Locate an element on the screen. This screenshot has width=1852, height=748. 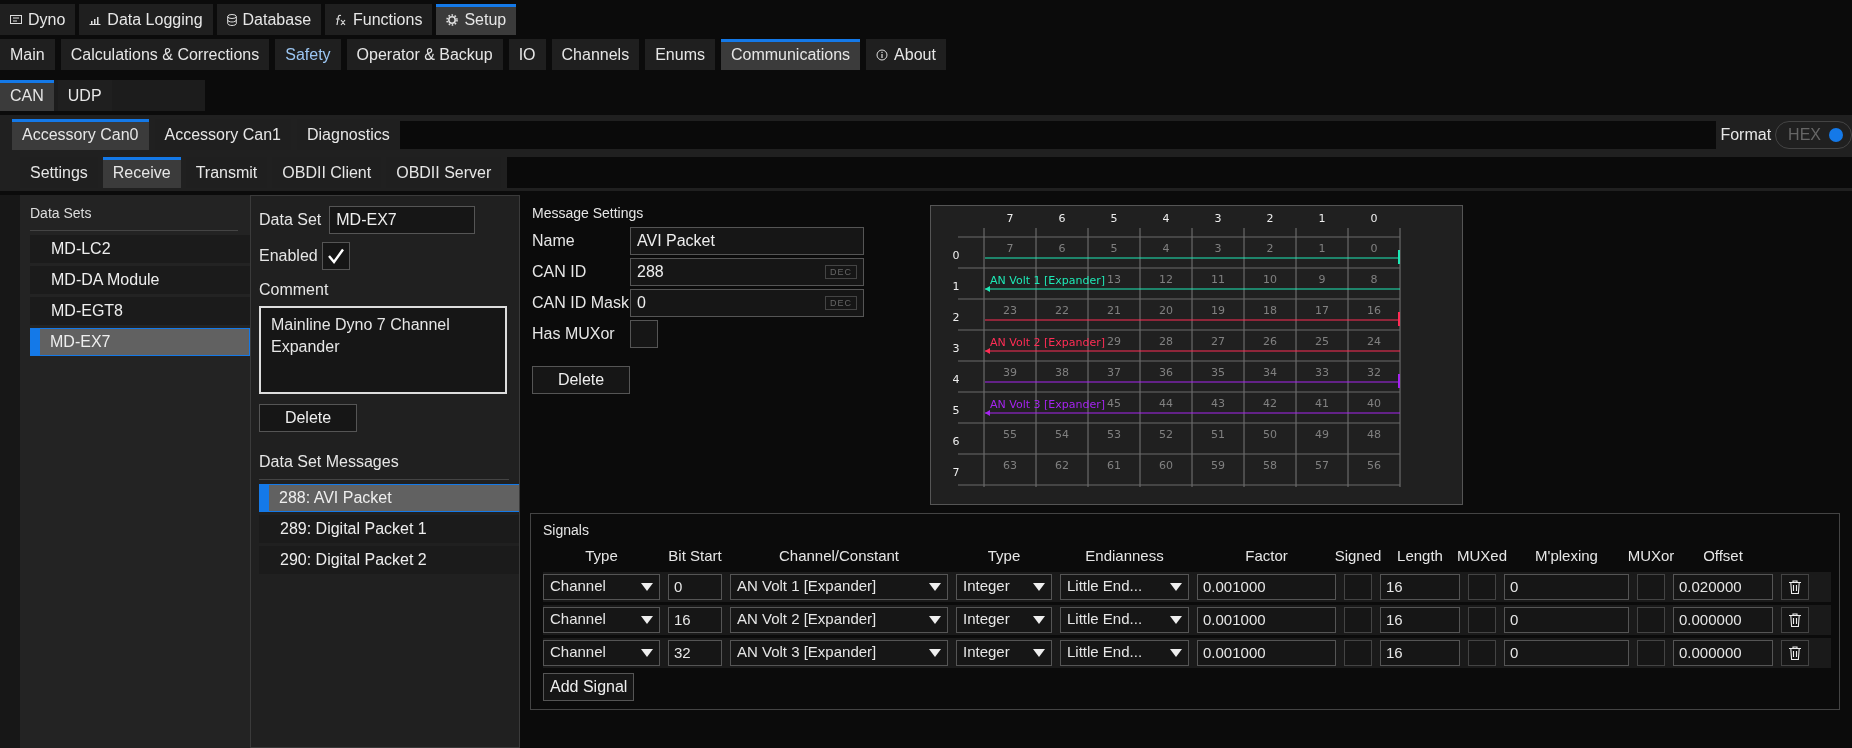
row-label: 5 is located at coordinates (956, 410).